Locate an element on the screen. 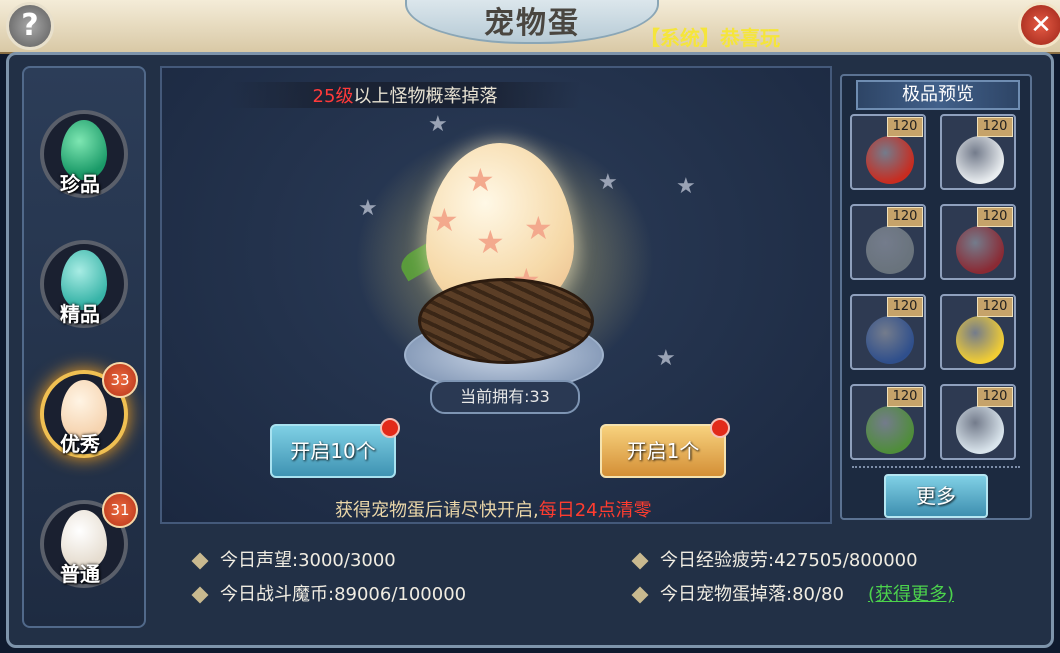 This screenshot has height=653, width=1060. system-message: 【系统】恭喜玩 is located at coordinates (710, 38).